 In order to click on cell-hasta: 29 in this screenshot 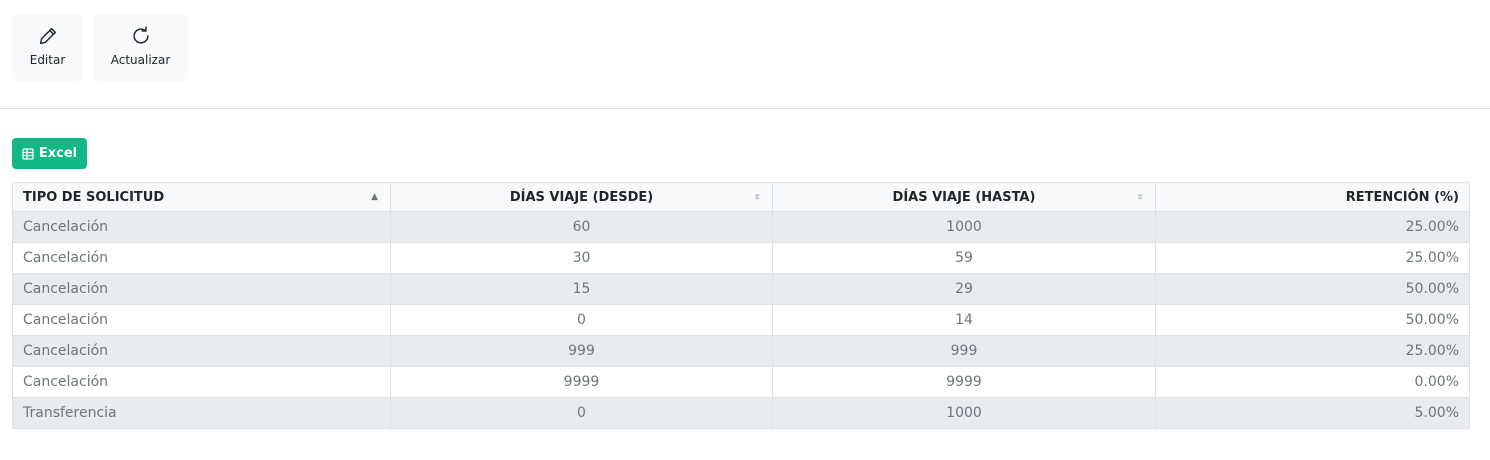, I will do `click(964, 289)`.